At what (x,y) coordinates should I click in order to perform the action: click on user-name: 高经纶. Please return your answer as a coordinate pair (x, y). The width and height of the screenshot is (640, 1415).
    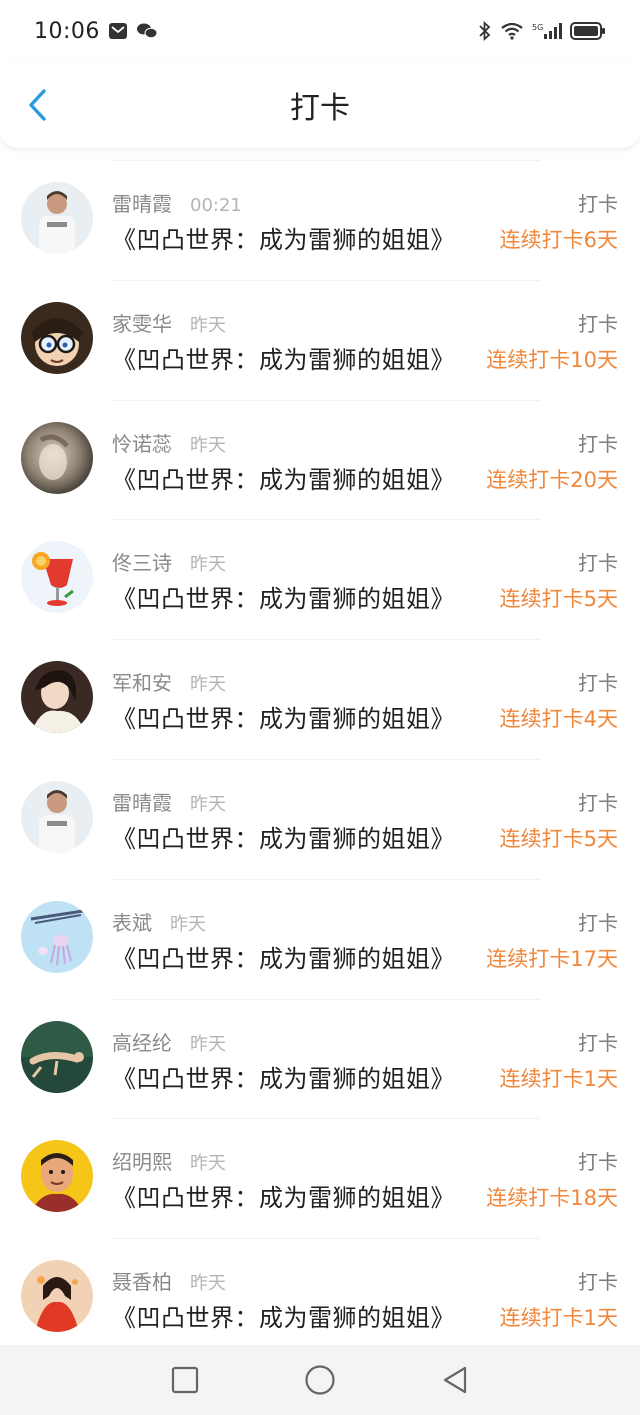
    Looking at the image, I should click on (142, 1041).